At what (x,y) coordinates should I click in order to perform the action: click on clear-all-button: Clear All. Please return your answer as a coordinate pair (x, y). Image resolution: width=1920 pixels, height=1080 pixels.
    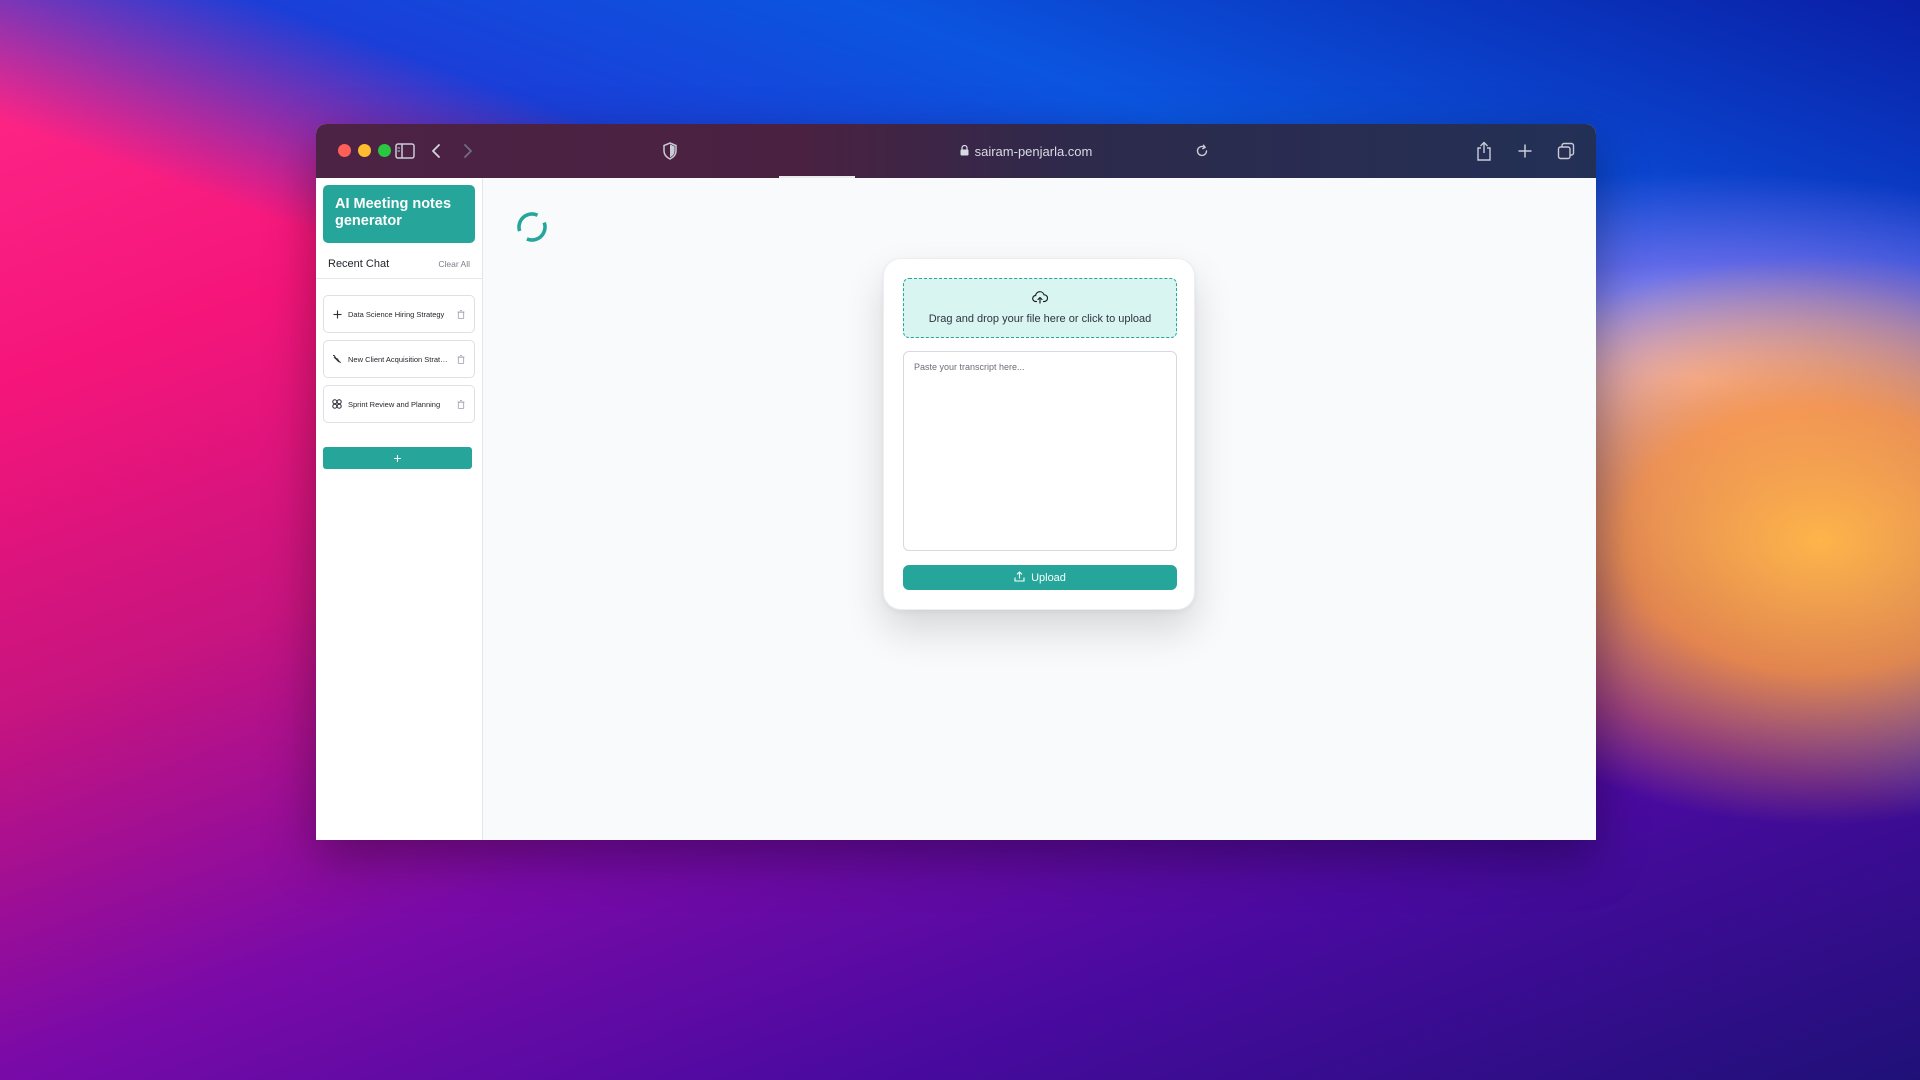
    Looking at the image, I should click on (454, 264).